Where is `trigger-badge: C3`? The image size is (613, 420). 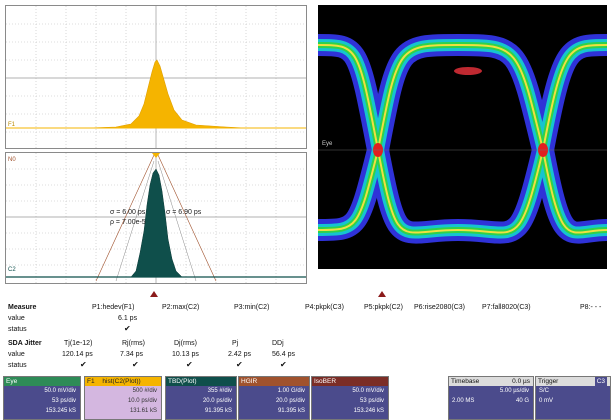
trigger-badge: C3 is located at coordinates (600, 381).